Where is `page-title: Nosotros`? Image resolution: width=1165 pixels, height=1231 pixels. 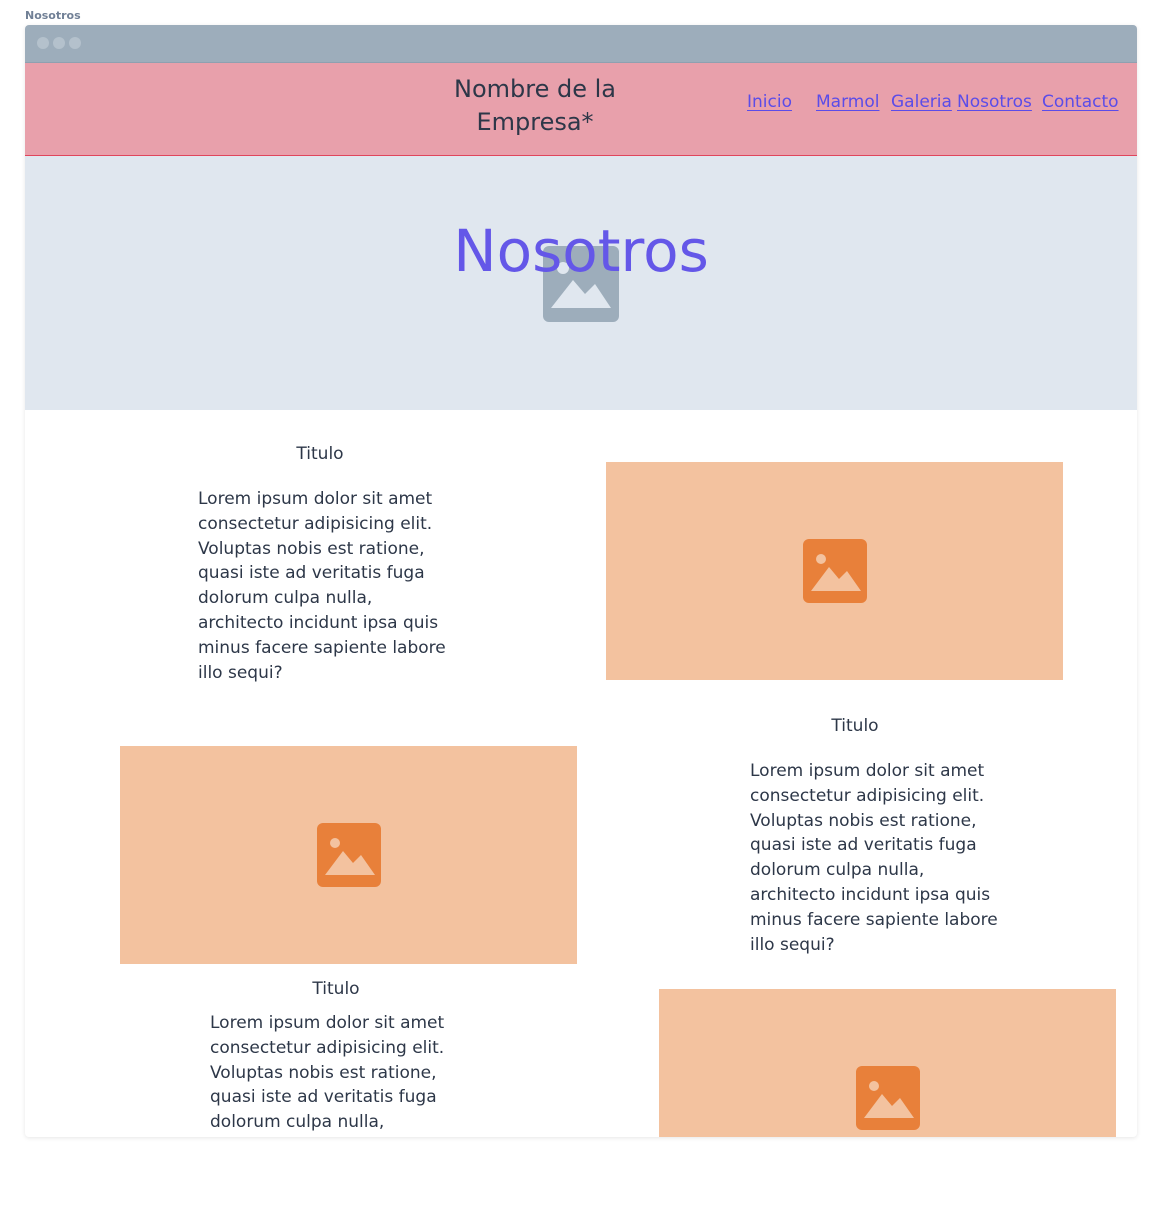 page-title: Nosotros is located at coordinates (581, 251).